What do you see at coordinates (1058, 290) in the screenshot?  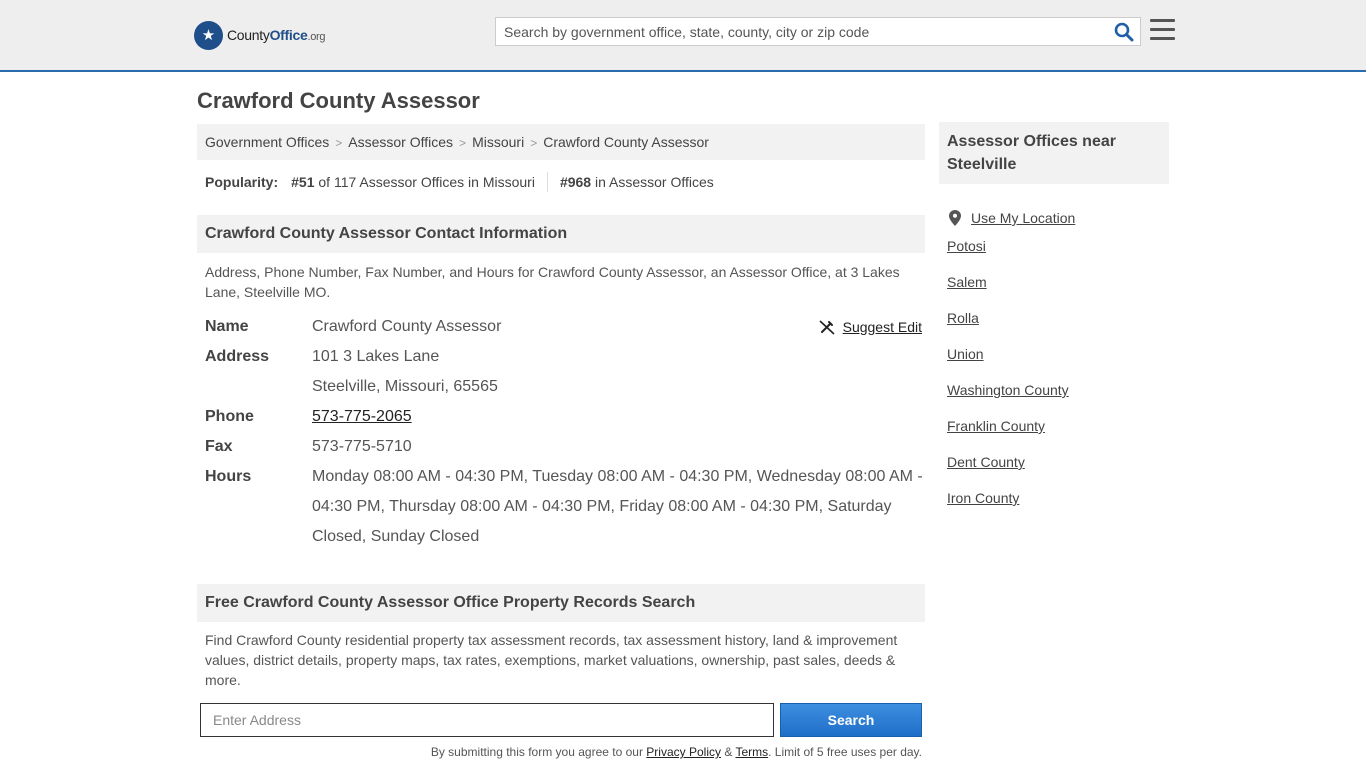 I see `list-item: Salem` at bounding box center [1058, 290].